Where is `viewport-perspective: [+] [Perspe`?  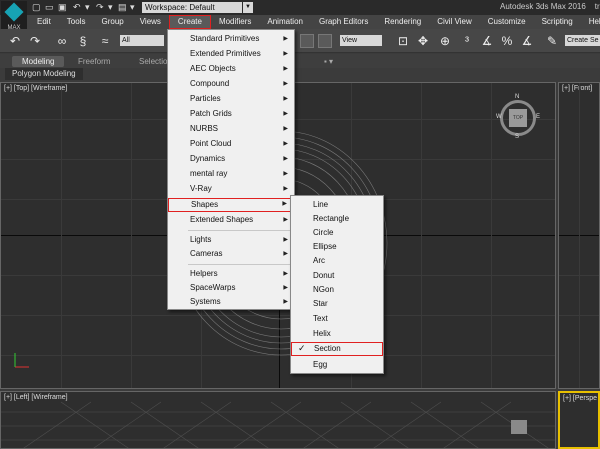
viewport-perspective: [+] [Perspe is located at coordinates (579, 420).